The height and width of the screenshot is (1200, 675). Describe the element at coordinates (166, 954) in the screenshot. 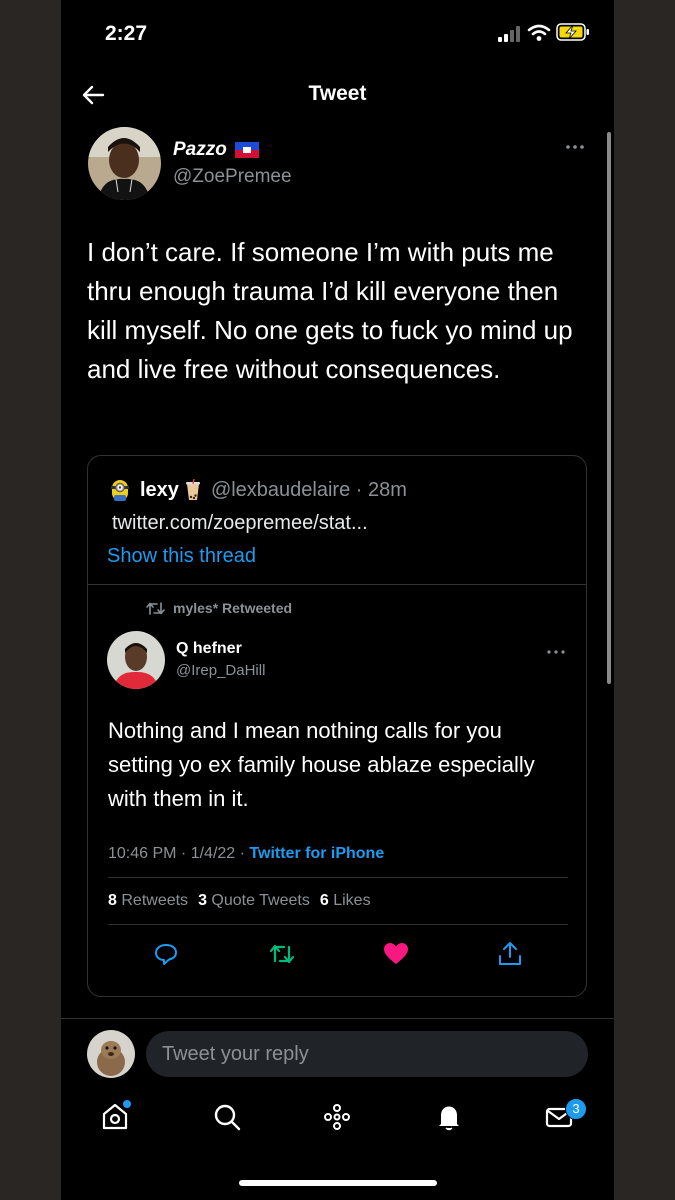

I see `reply-icon` at that location.